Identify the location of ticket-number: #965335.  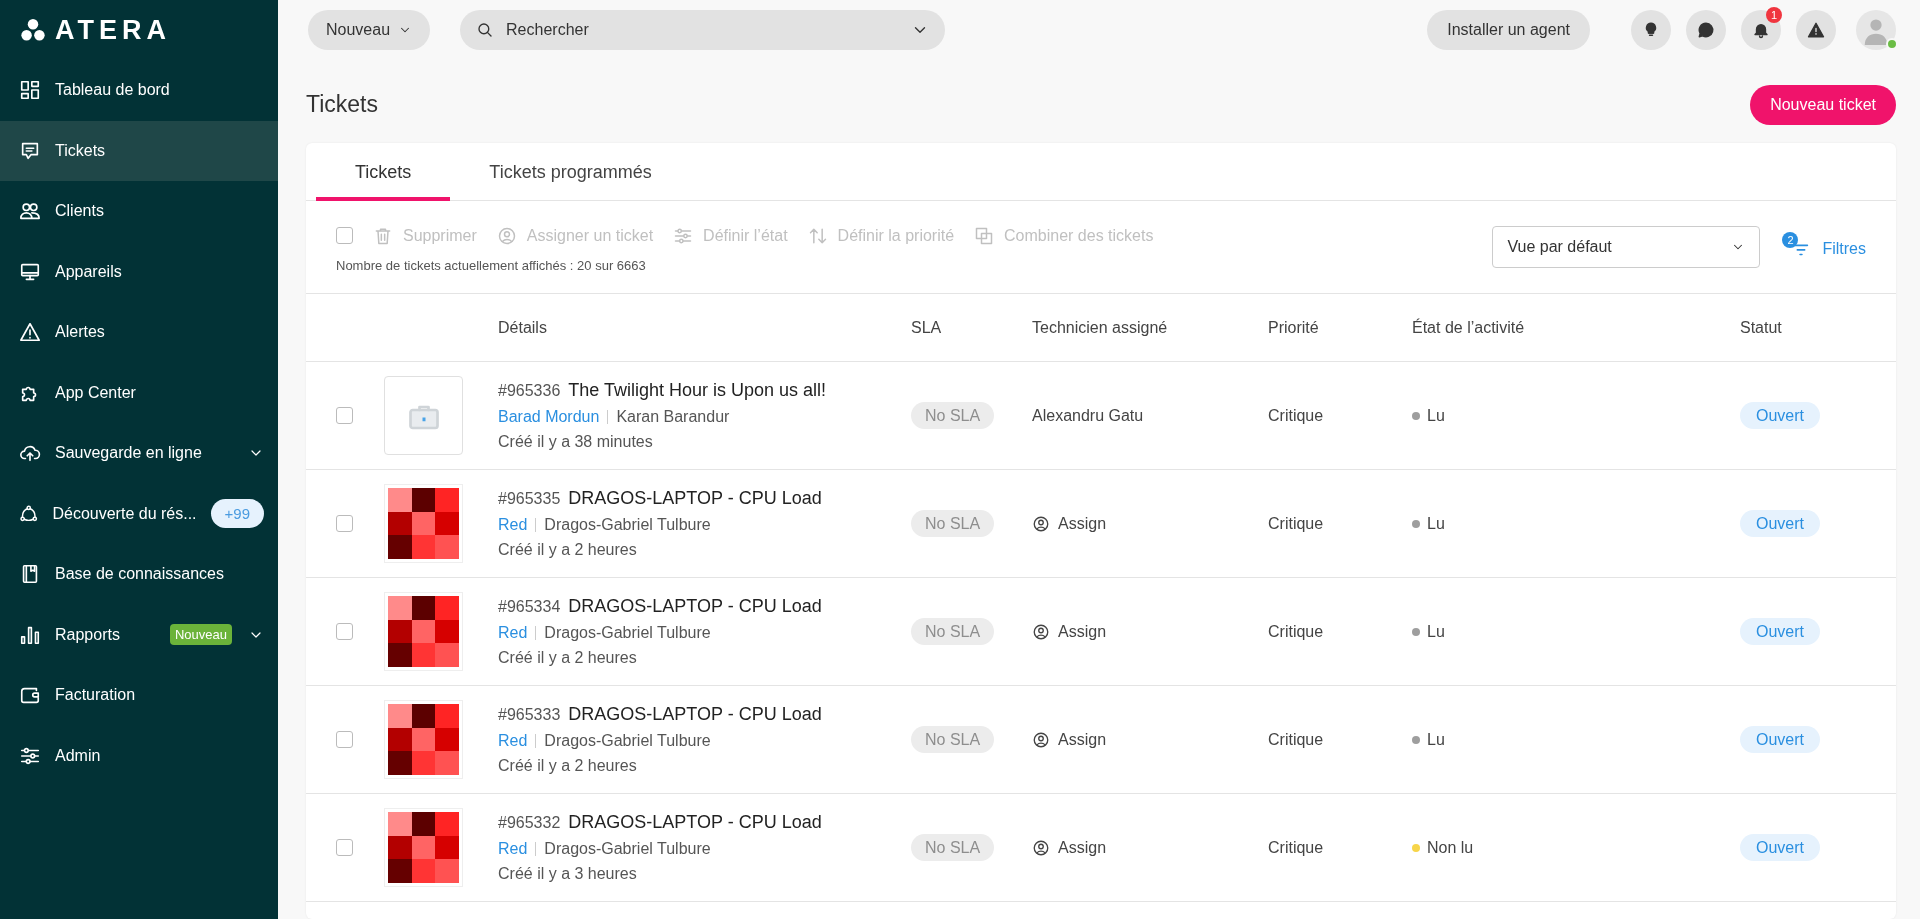
(529, 499).